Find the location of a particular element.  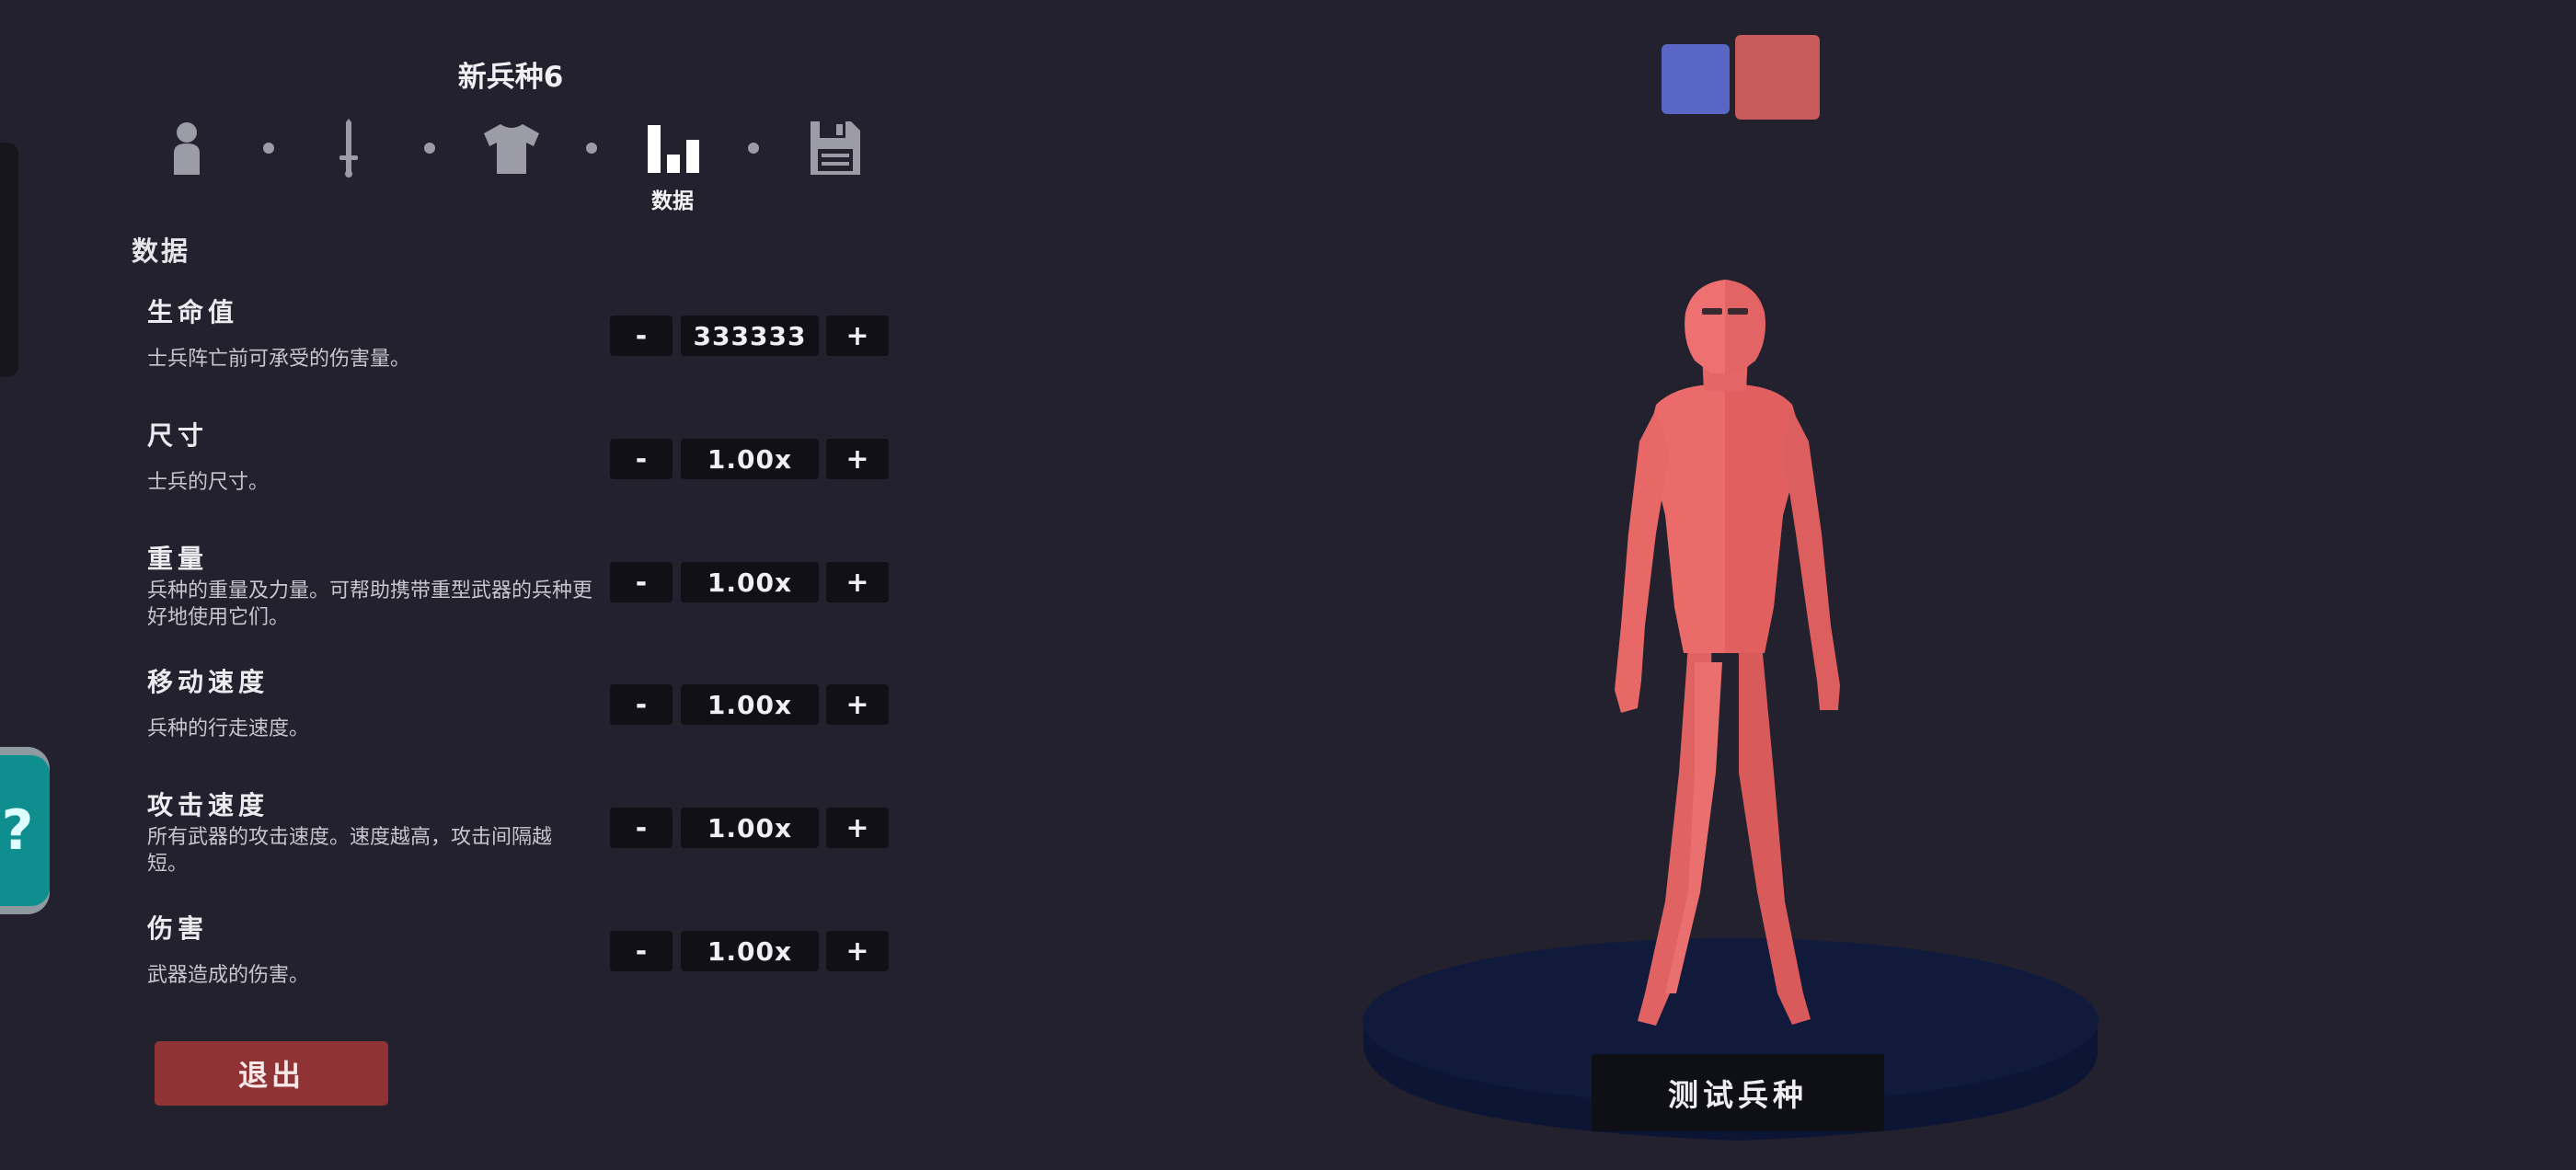

step-clothing-button is located at coordinates (511, 148).